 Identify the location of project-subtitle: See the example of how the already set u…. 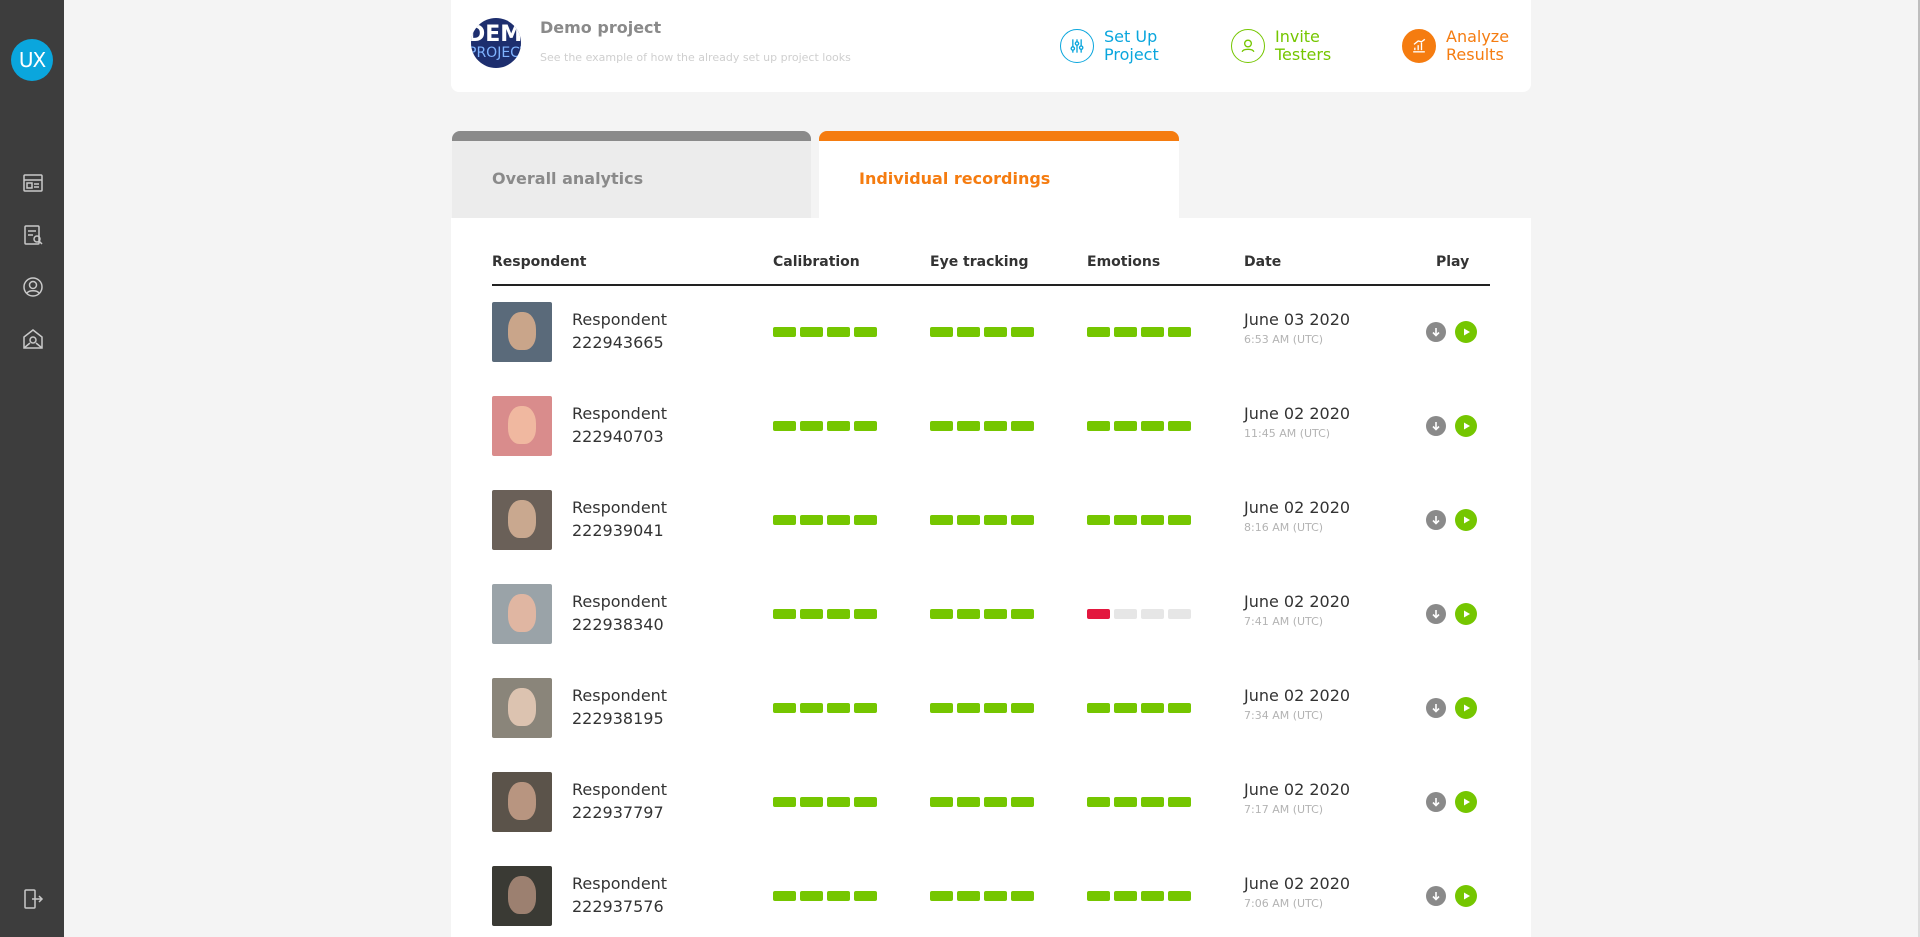
(695, 57).